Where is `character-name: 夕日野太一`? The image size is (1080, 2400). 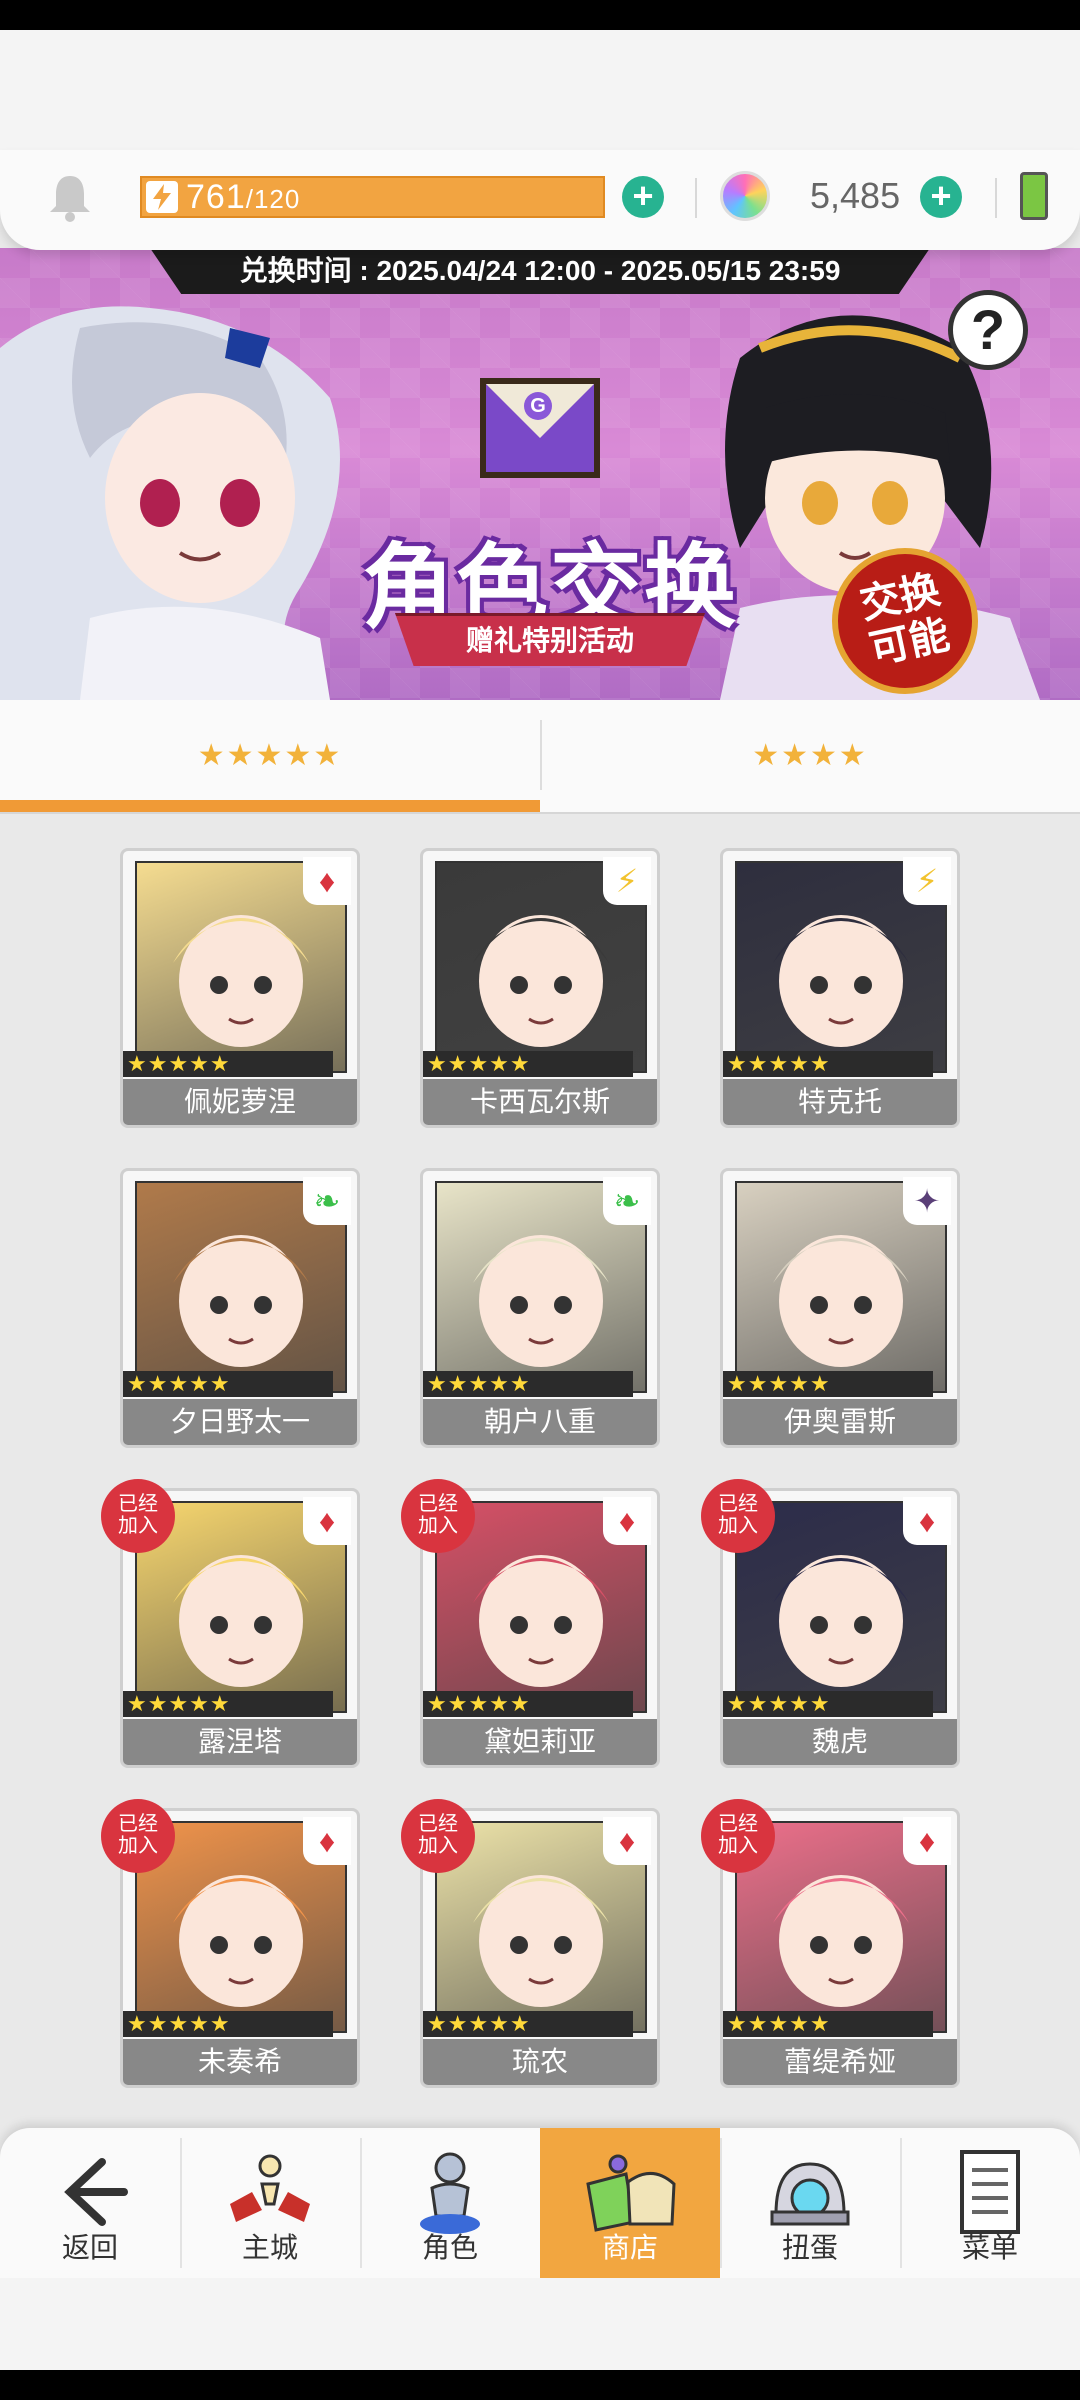
character-name: 夕日野太一 is located at coordinates (240, 1422).